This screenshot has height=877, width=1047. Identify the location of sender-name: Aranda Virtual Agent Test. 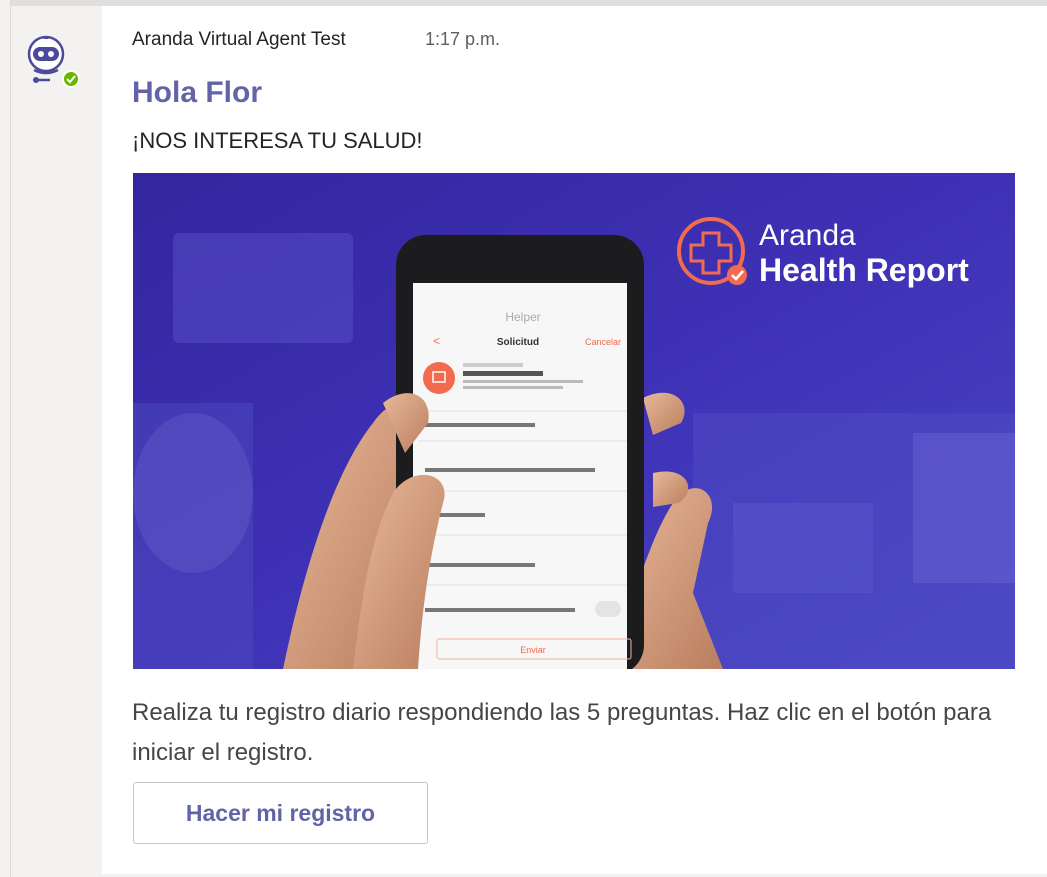
(239, 39).